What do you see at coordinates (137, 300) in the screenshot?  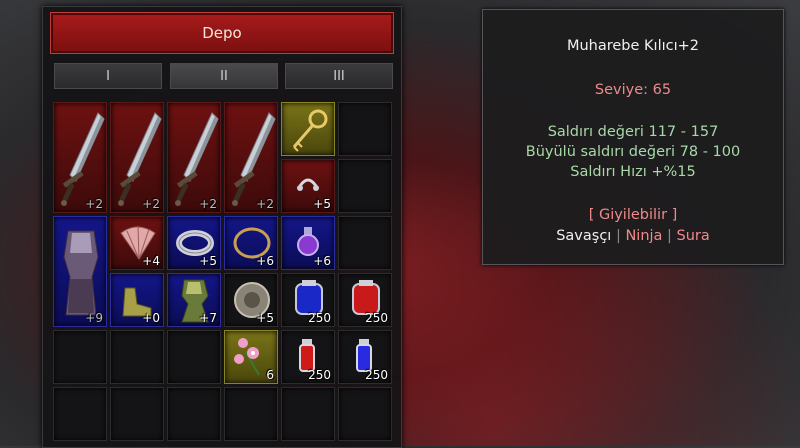 I see `item-shoes: +0` at bounding box center [137, 300].